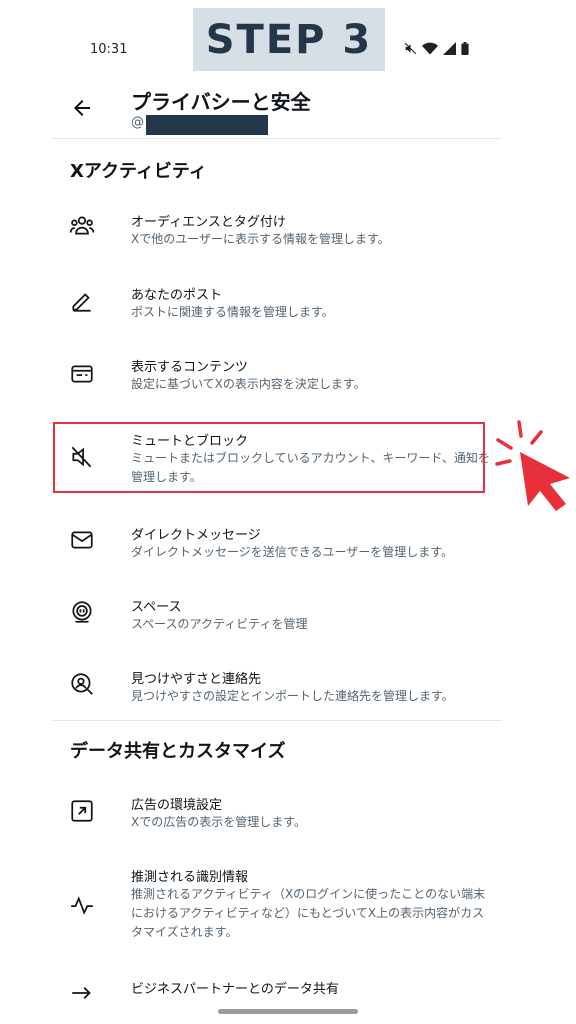 The image size is (576, 1024). Describe the element at coordinates (465, 48) in the screenshot. I see `battery-icon` at that location.